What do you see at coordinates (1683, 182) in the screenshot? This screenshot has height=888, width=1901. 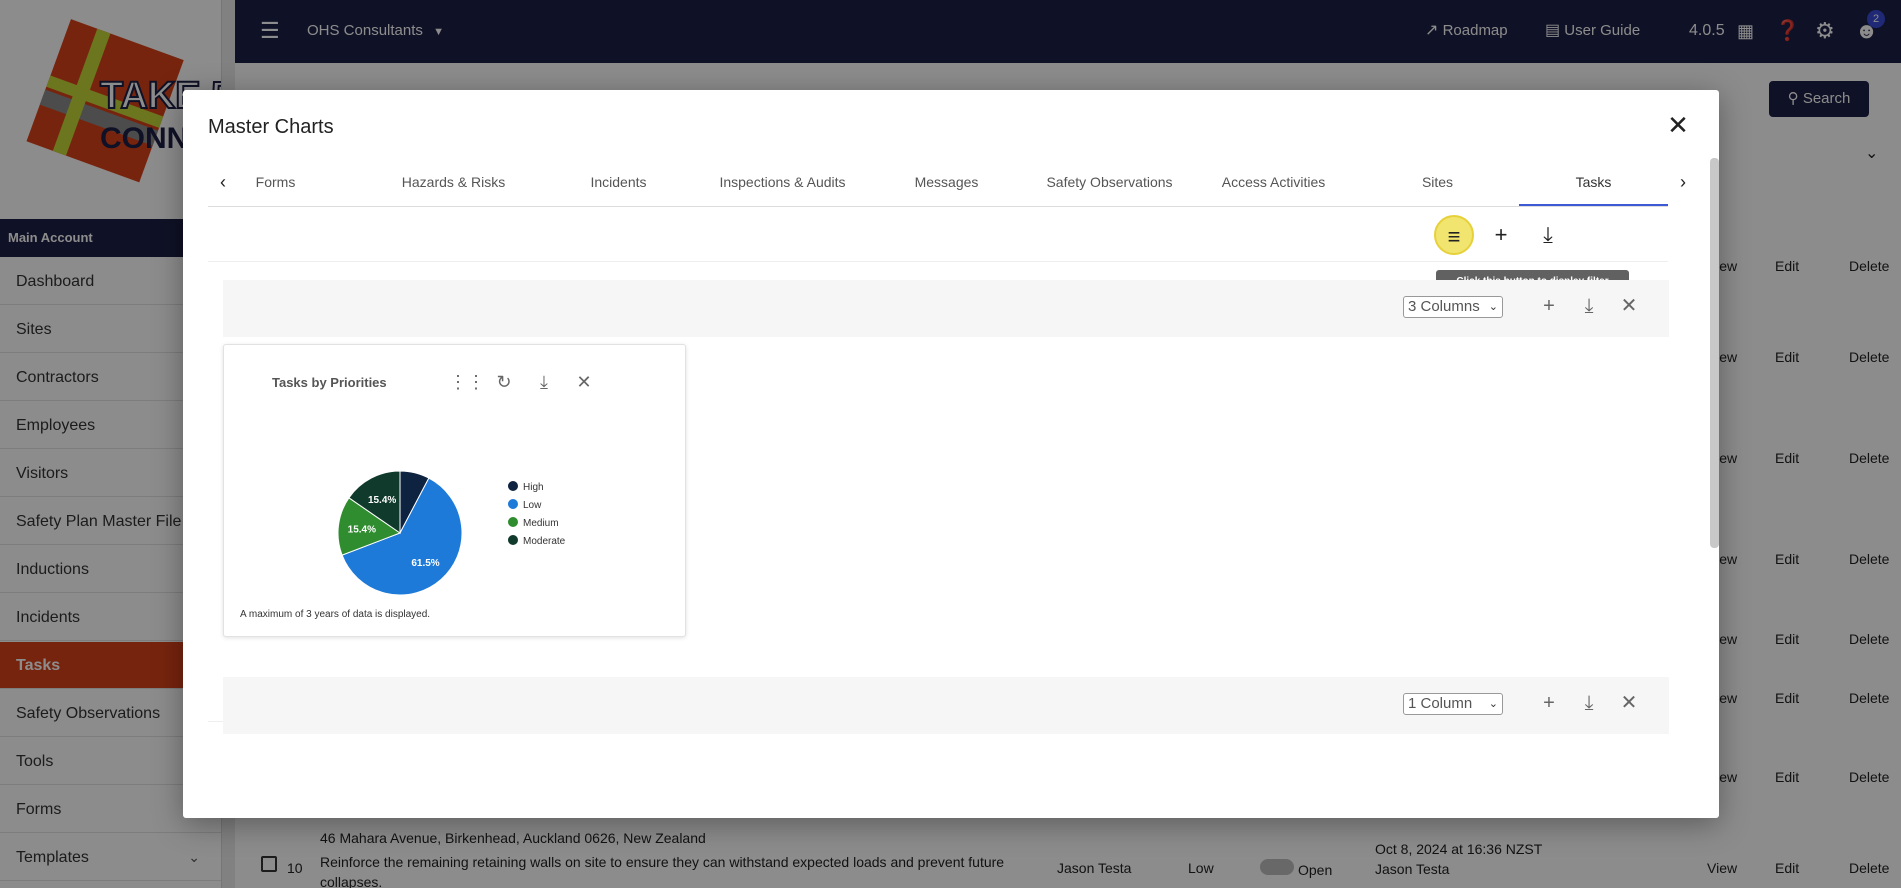 I see `chevron-right-icon: ›` at bounding box center [1683, 182].